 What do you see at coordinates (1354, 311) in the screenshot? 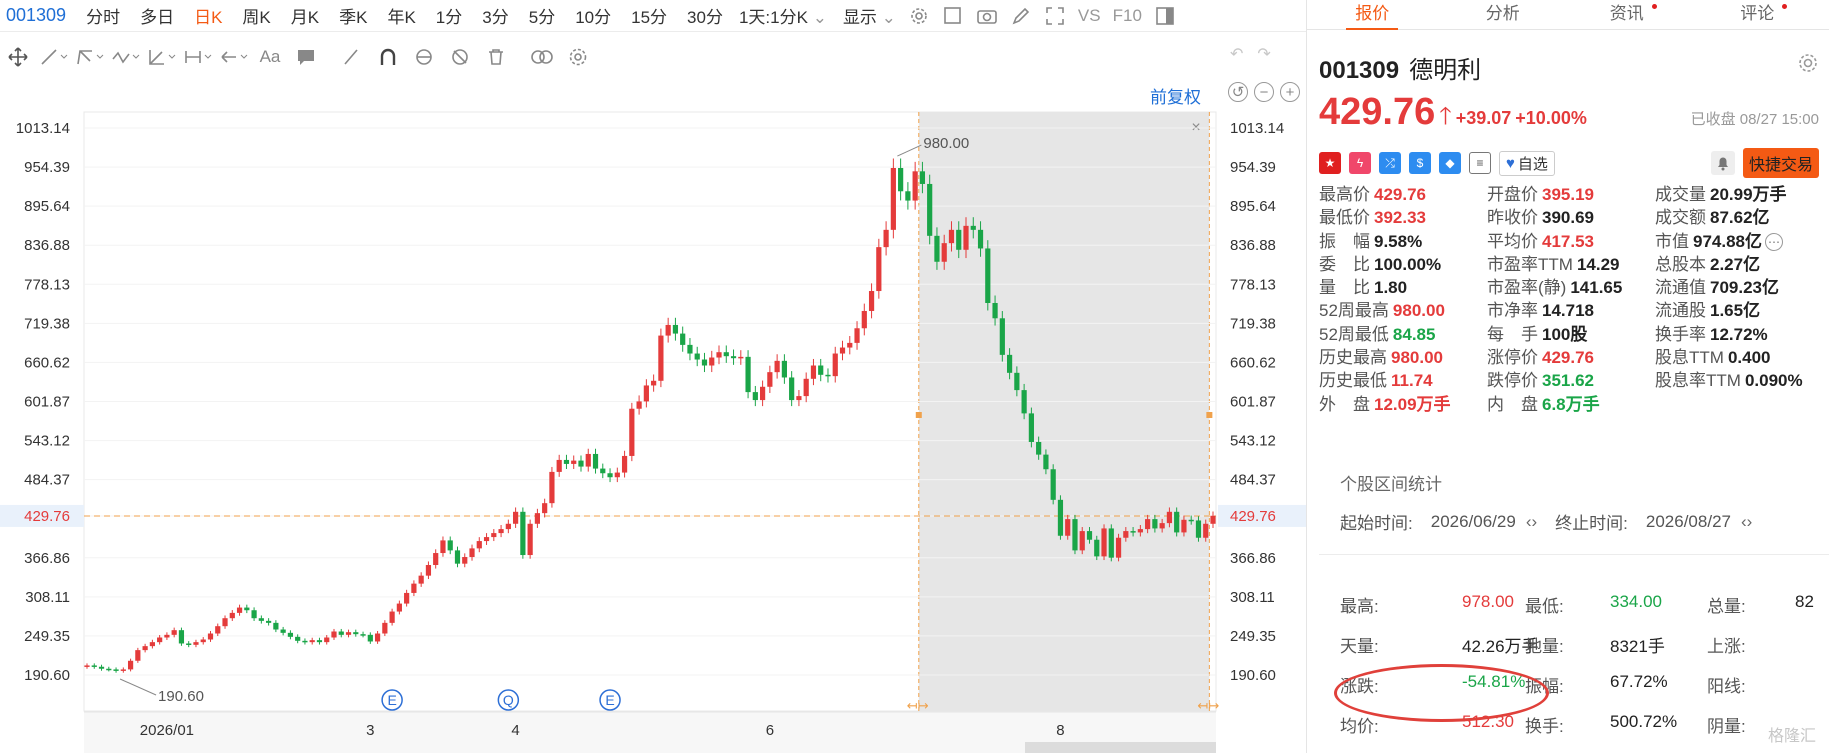
I see `stat-label: 52周最高` at bounding box center [1354, 311].